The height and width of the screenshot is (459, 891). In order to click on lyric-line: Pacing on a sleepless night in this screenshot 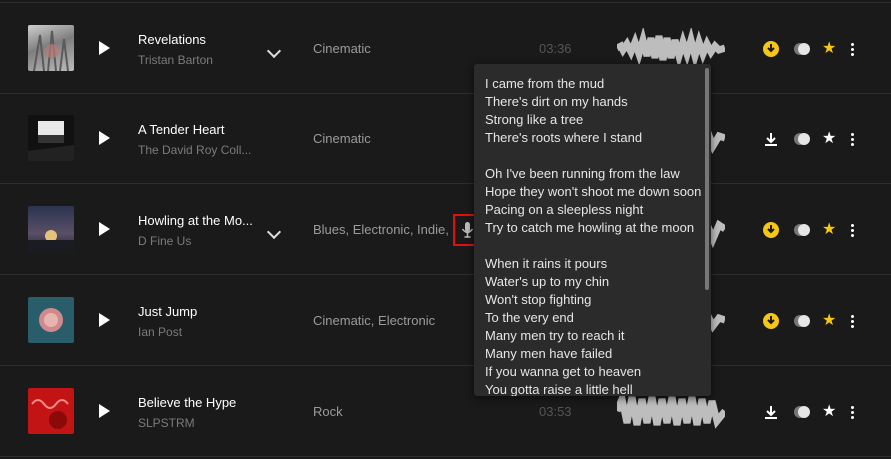, I will do `click(564, 209)`.